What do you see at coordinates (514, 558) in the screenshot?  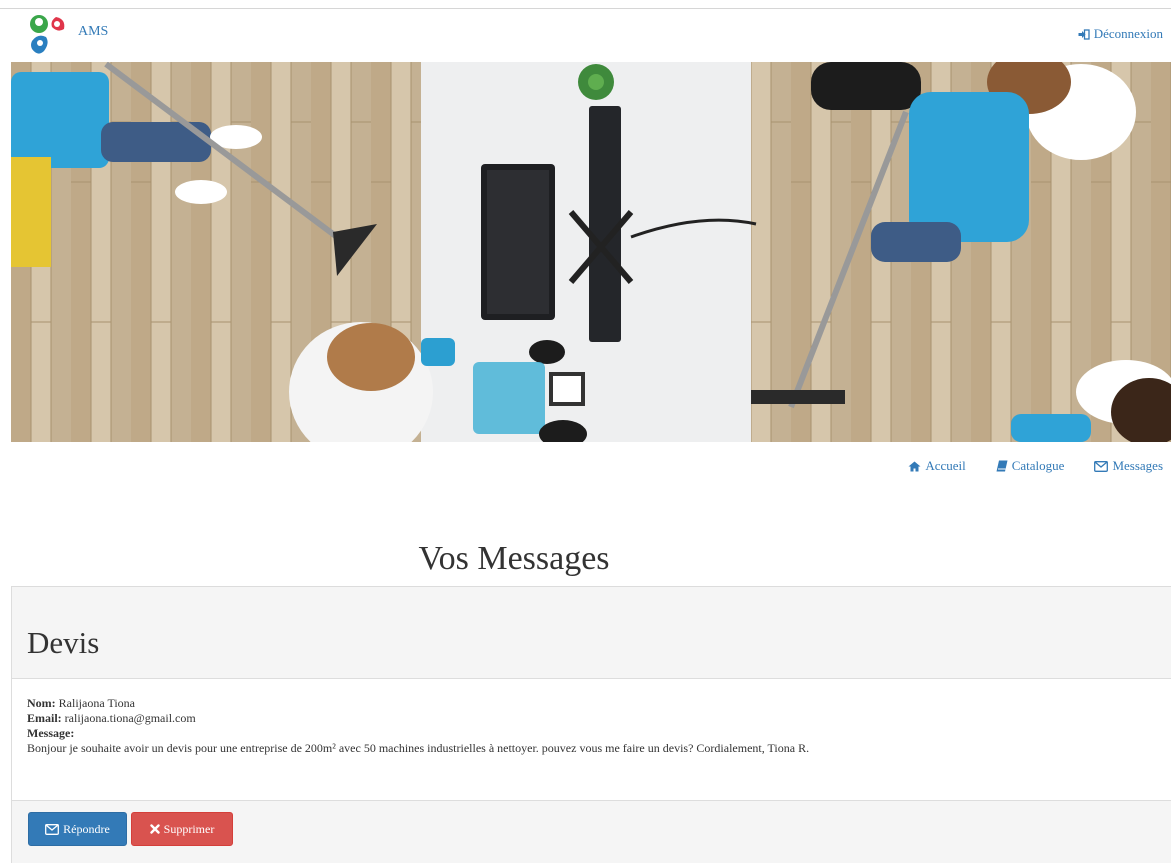 I see `page-title: Vos Messages` at bounding box center [514, 558].